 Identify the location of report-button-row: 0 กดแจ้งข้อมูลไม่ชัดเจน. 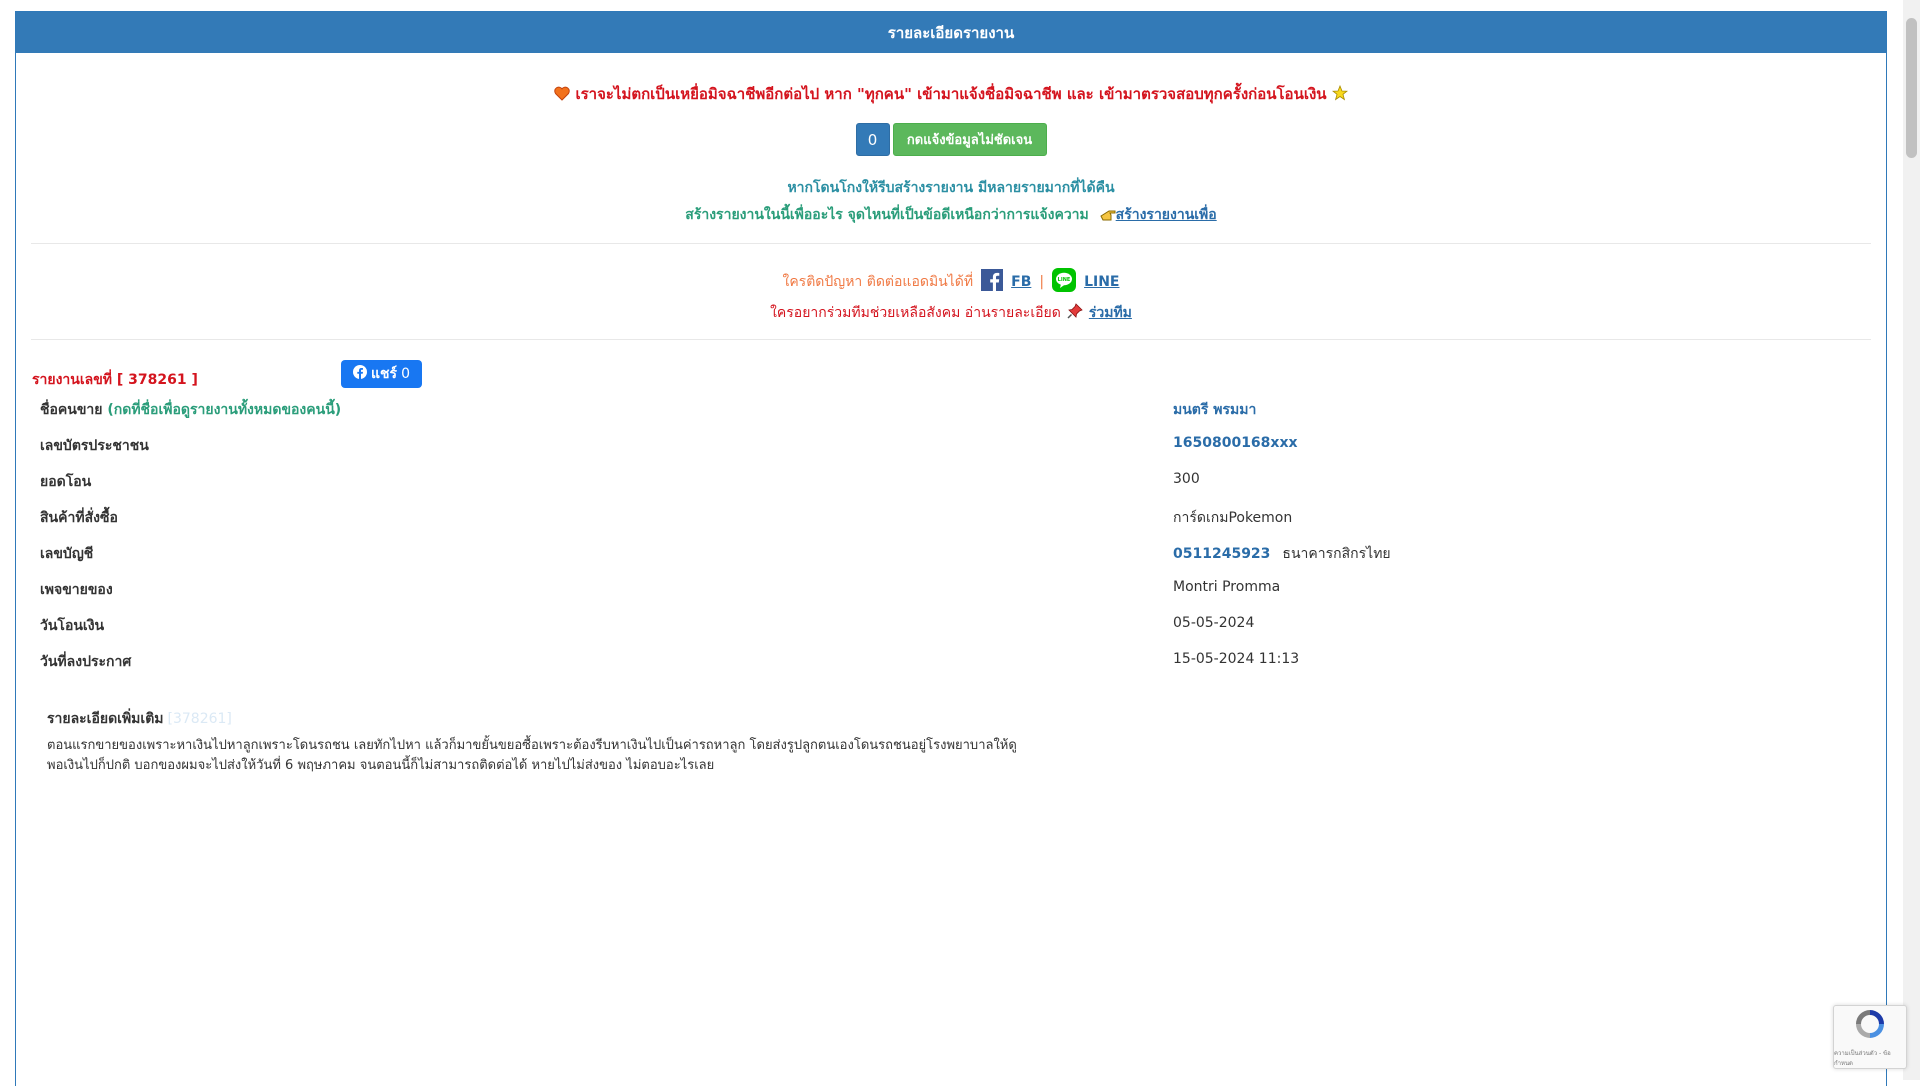
(951, 139).